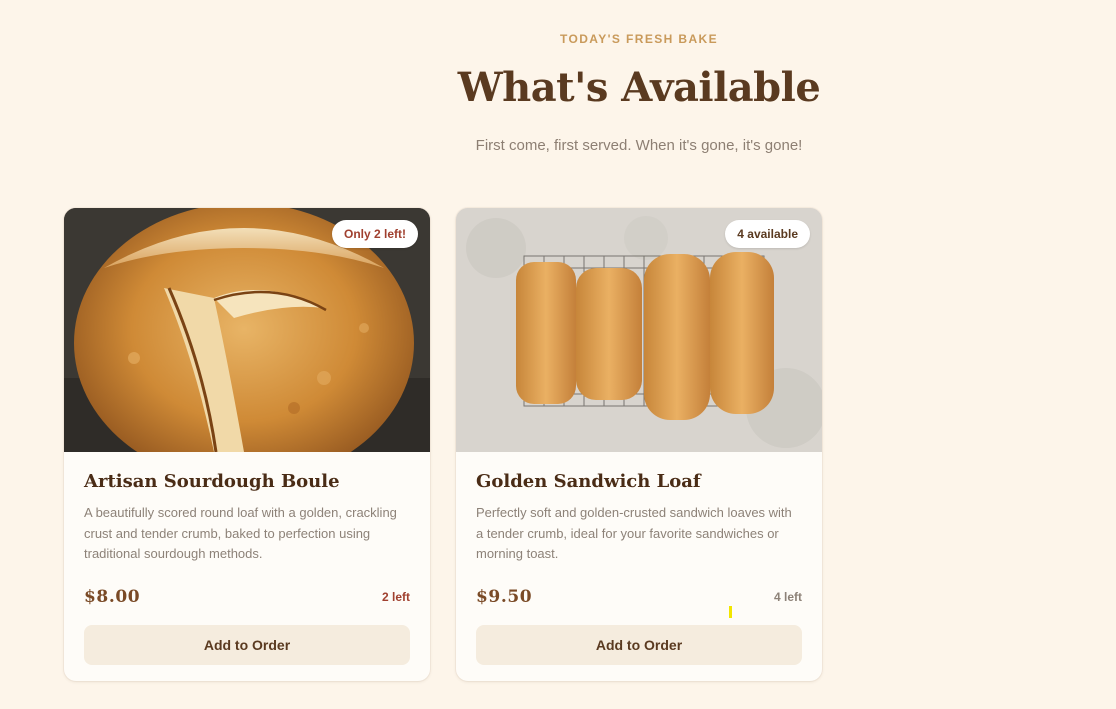 This screenshot has height=709, width=1116. I want to click on page-title: What's Available, so click(639, 87).